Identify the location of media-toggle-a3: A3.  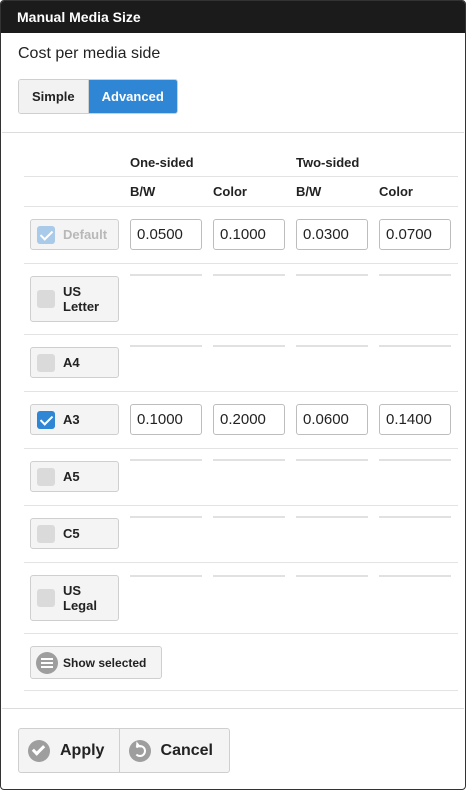
(74, 419).